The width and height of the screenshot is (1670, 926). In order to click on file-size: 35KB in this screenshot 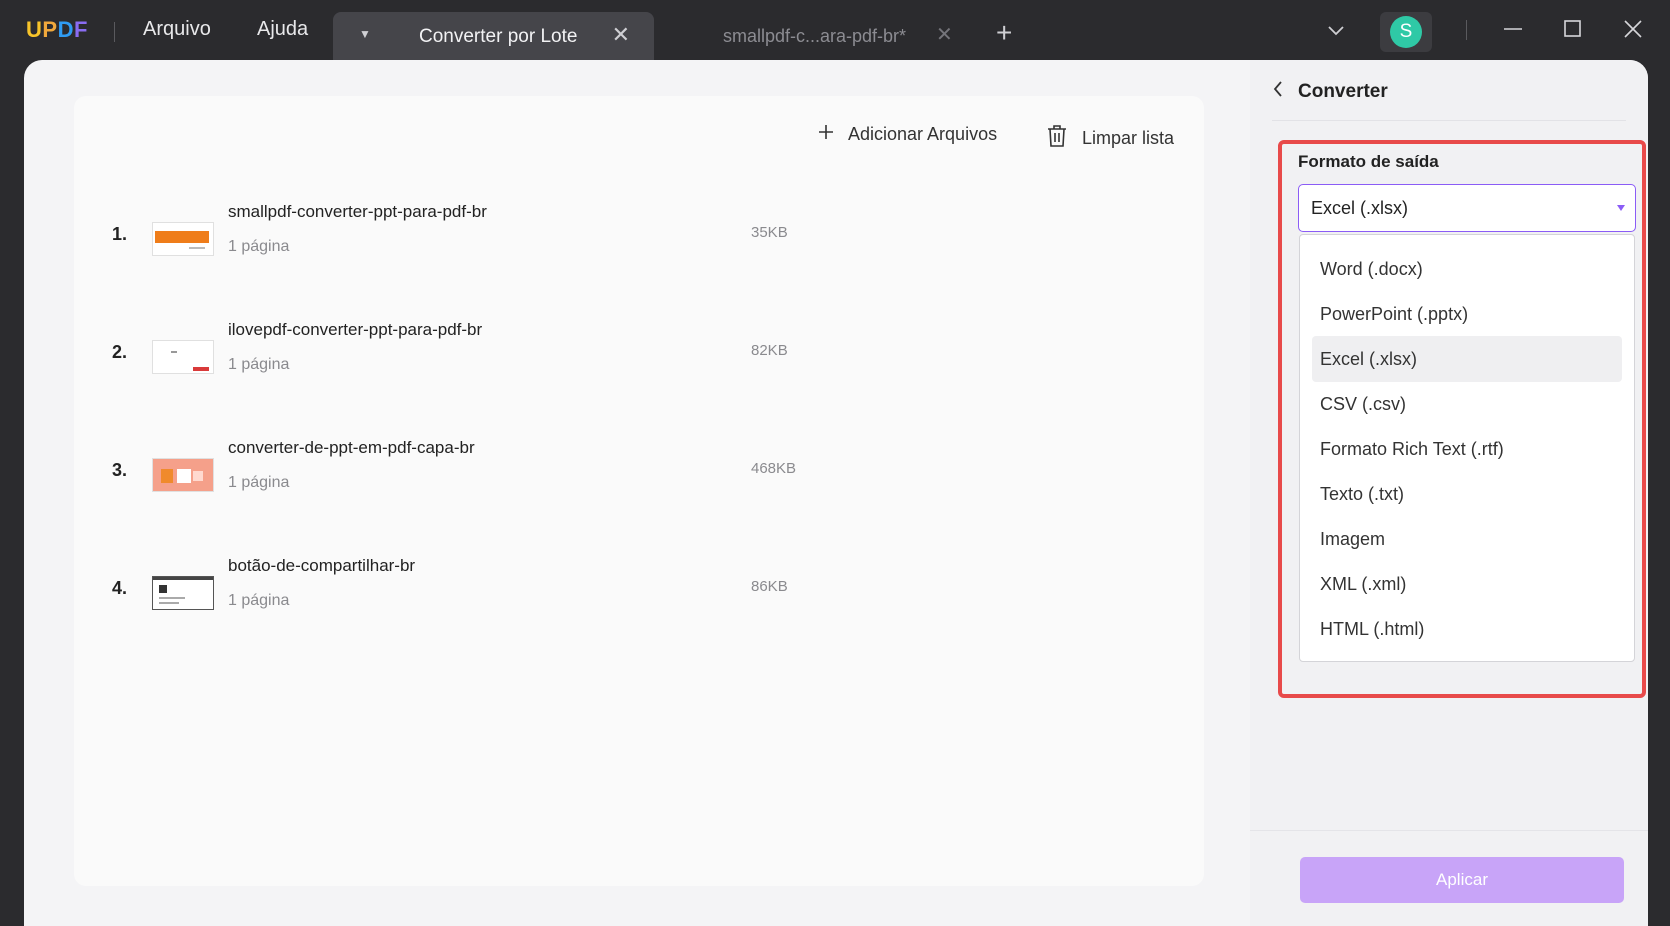, I will do `click(769, 232)`.